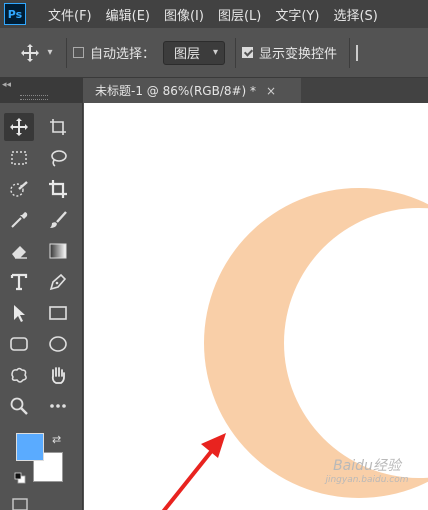 The image size is (428, 510). Describe the element at coordinates (20, 53) in the screenshot. I see `tool-preset-picker` at that location.